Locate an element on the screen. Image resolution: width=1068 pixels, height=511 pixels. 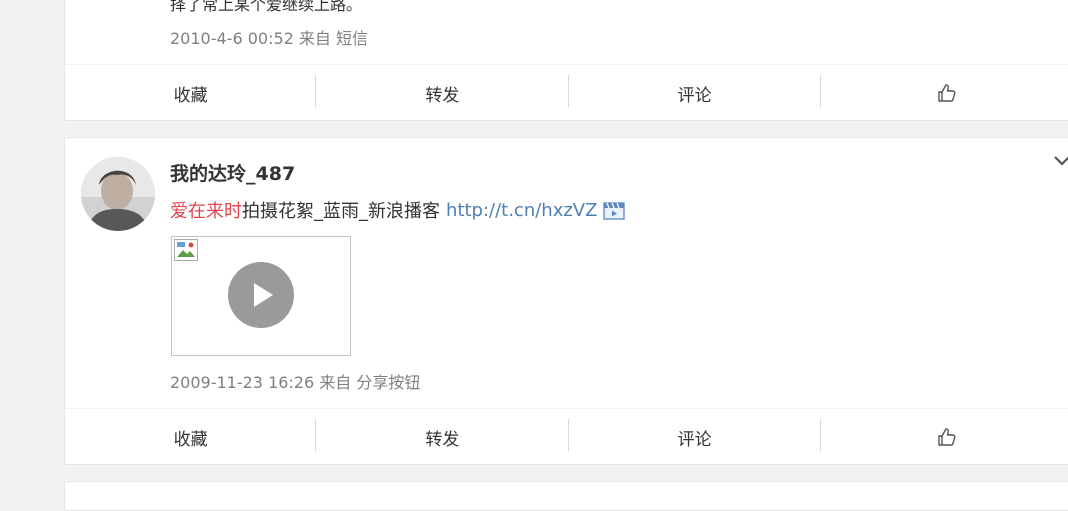
play-button is located at coordinates (261, 295).